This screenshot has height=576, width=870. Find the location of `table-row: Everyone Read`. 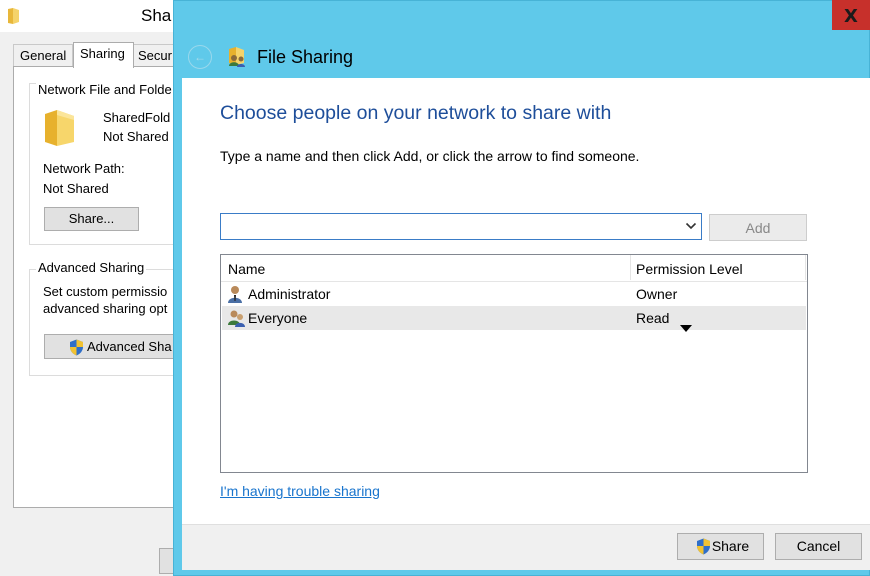

table-row: Everyone Read is located at coordinates (514, 319).